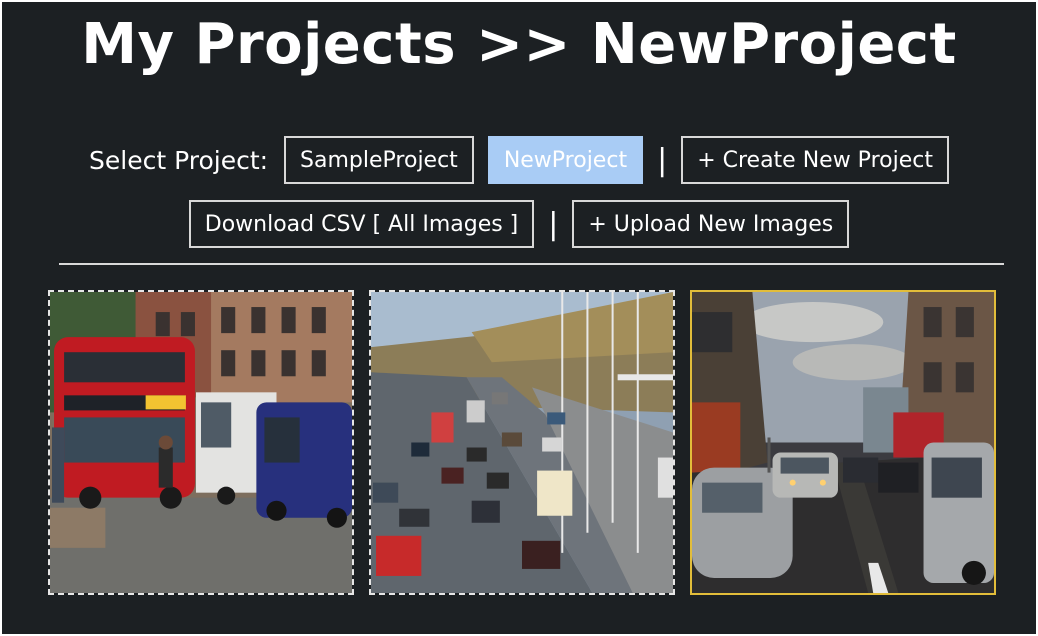 The height and width of the screenshot is (636, 1038). What do you see at coordinates (815, 160) in the screenshot?
I see `create-new-project-button: + Create New Project` at bounding box center [815, 160].